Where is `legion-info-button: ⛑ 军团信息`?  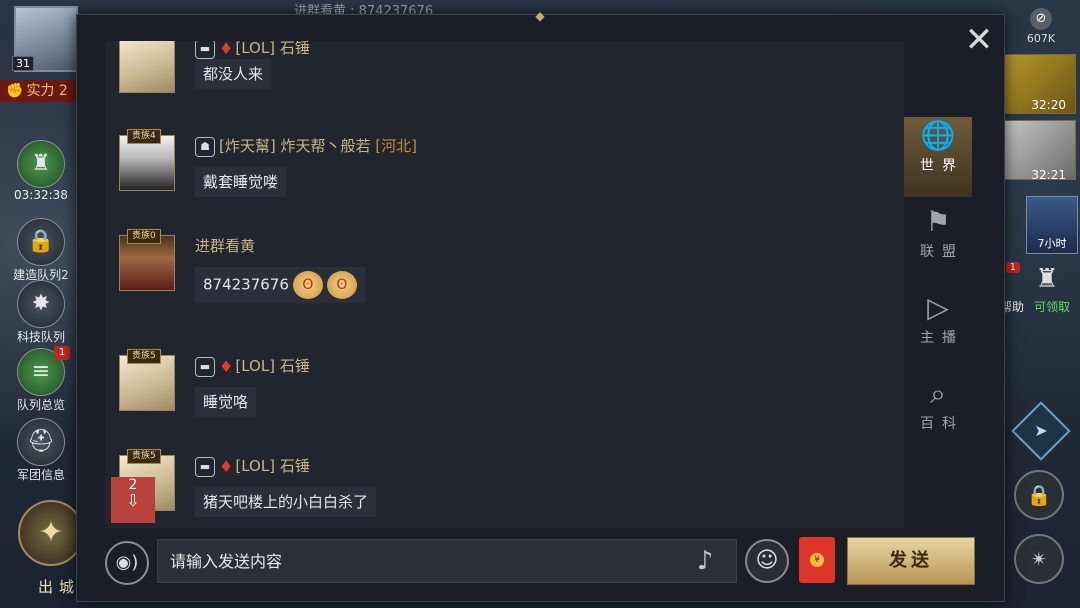 legion-info-button: ⛑ 军团信息 is located at coordinates (41, 450).